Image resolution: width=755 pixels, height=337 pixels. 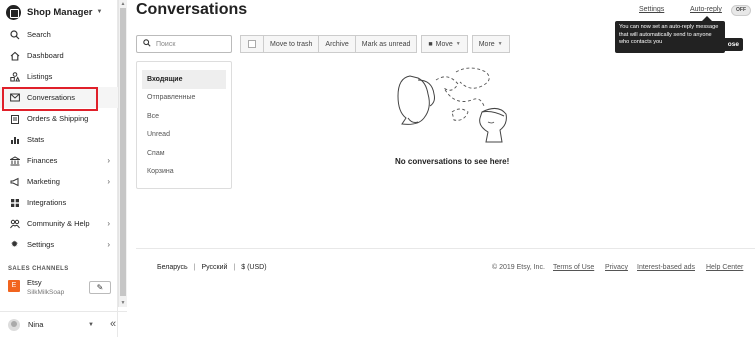 I want to click on edit-channel-button: ✎, so click(x=100, y=287).